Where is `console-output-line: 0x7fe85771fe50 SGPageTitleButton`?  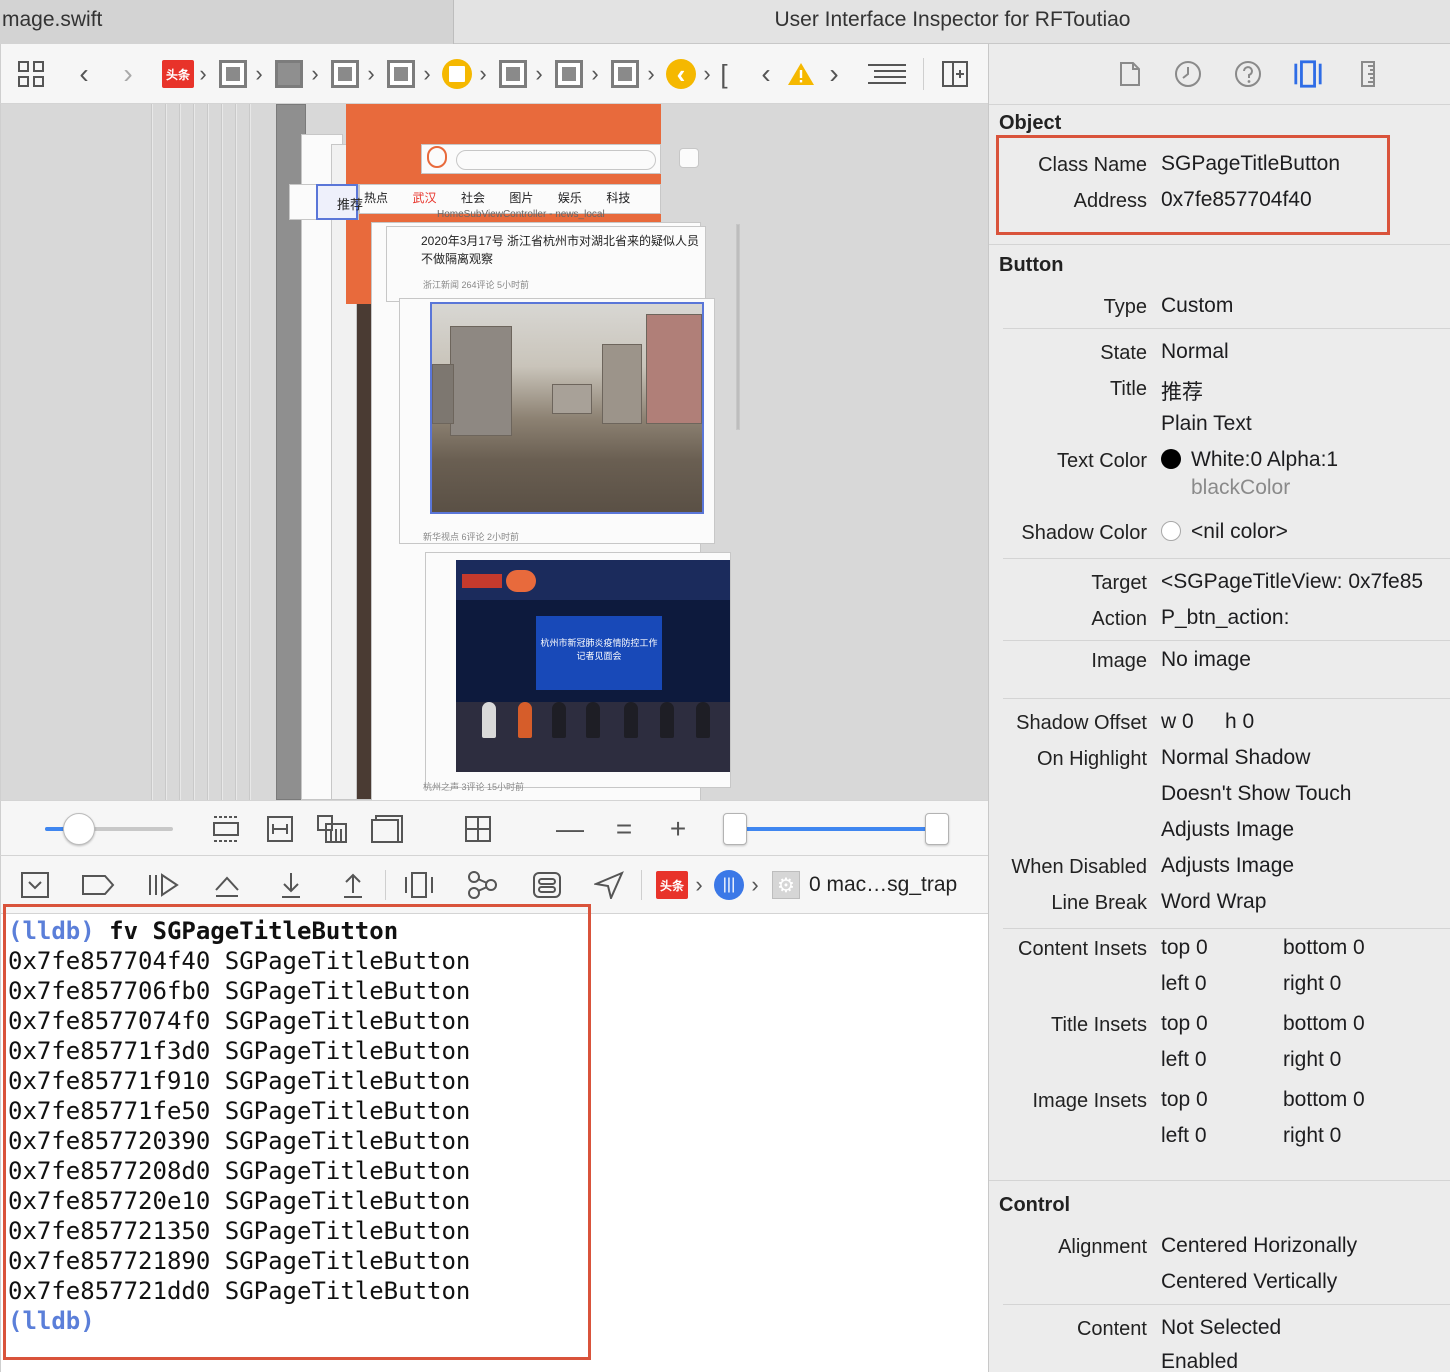
console-output-line: 0x7fe85771fe50 SGPageTitleButton is located at coordinates (239, 1111).